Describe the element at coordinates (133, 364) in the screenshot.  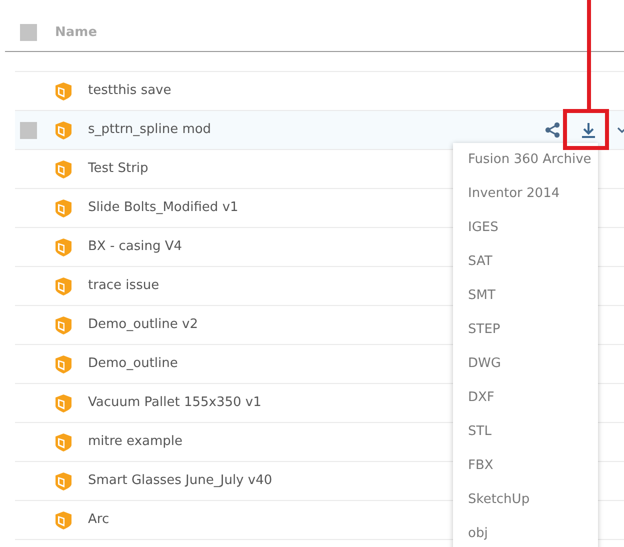
I see `file-name: Demo_outline` at that location.